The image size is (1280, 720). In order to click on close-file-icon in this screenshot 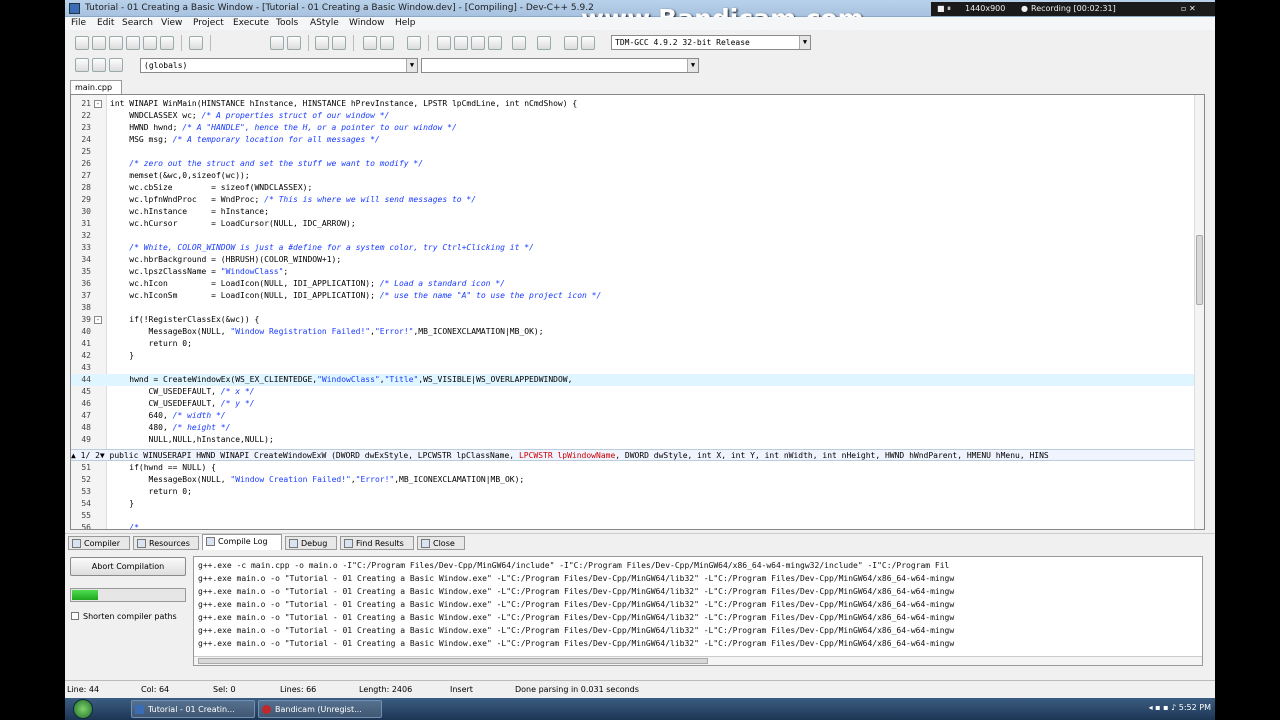, I will do `click(150, 43)`.